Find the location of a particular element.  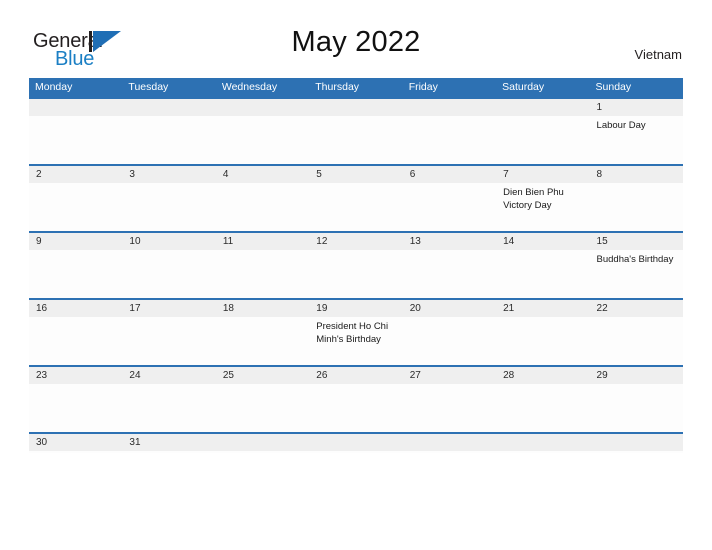

date-number: 29 is located at coordinates (636, 375).